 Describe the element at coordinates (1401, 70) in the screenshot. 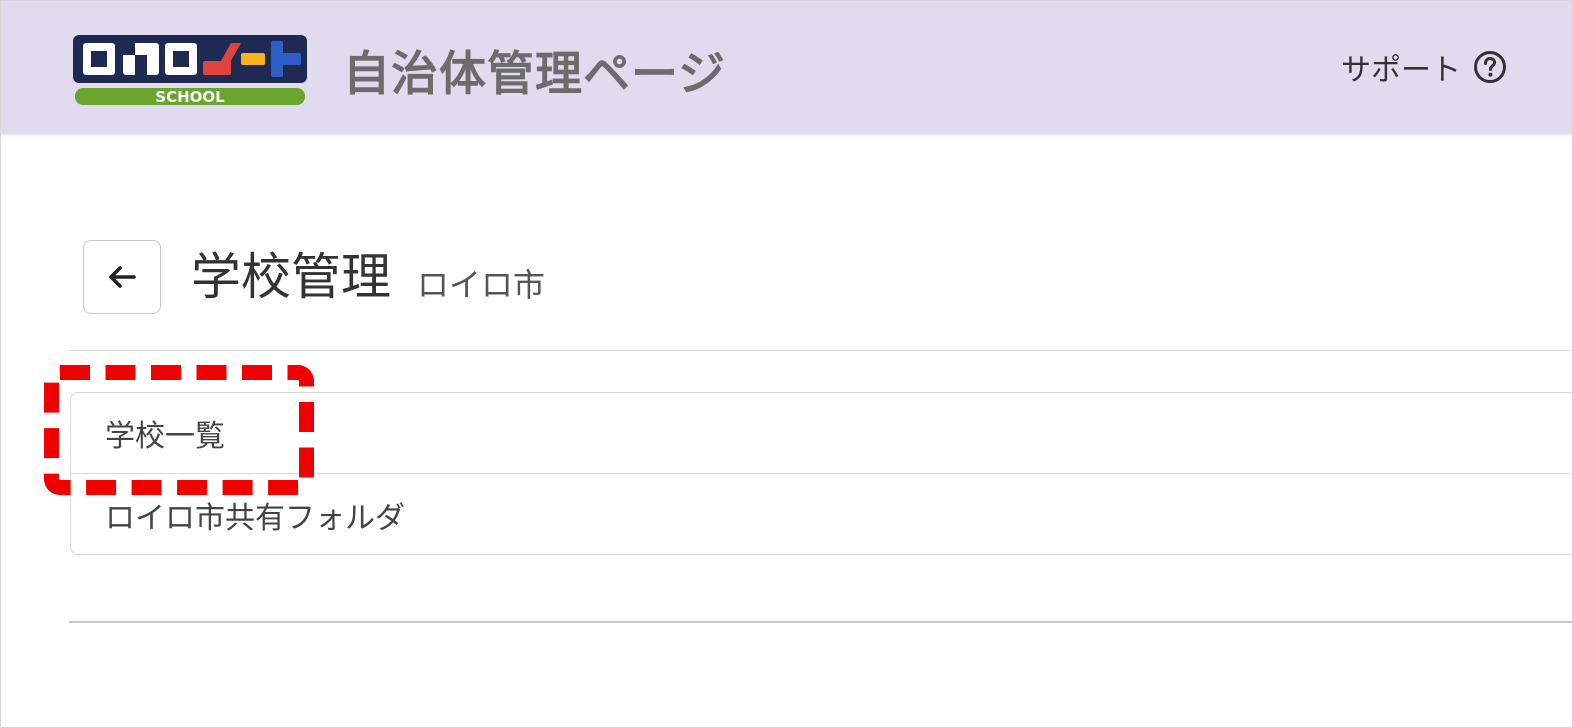

I see `support-label: サポート` at that location.